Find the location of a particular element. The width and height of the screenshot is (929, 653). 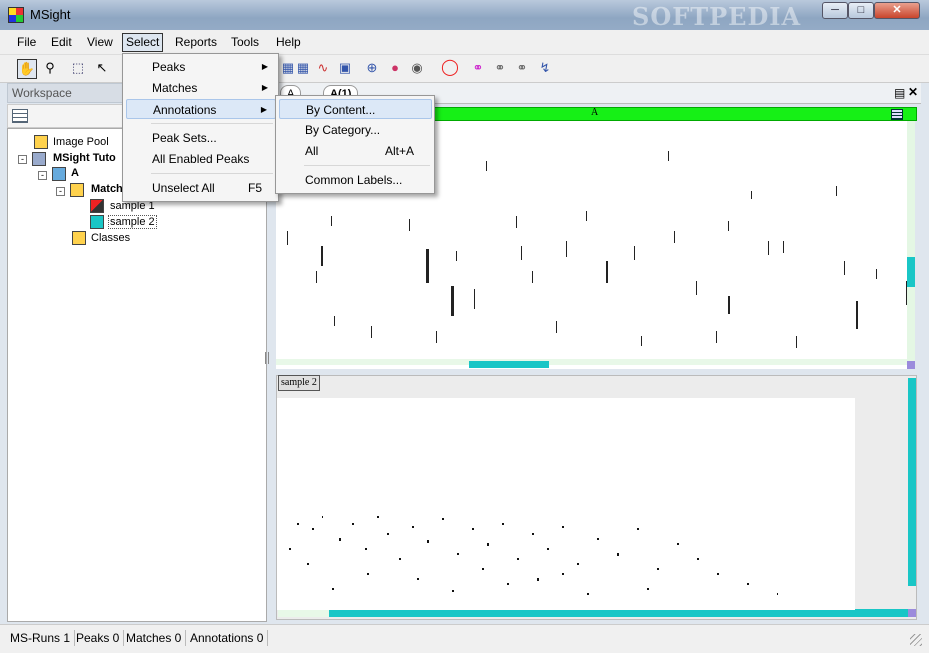

minimize-button: ─ is located at coordinates (835, 10).